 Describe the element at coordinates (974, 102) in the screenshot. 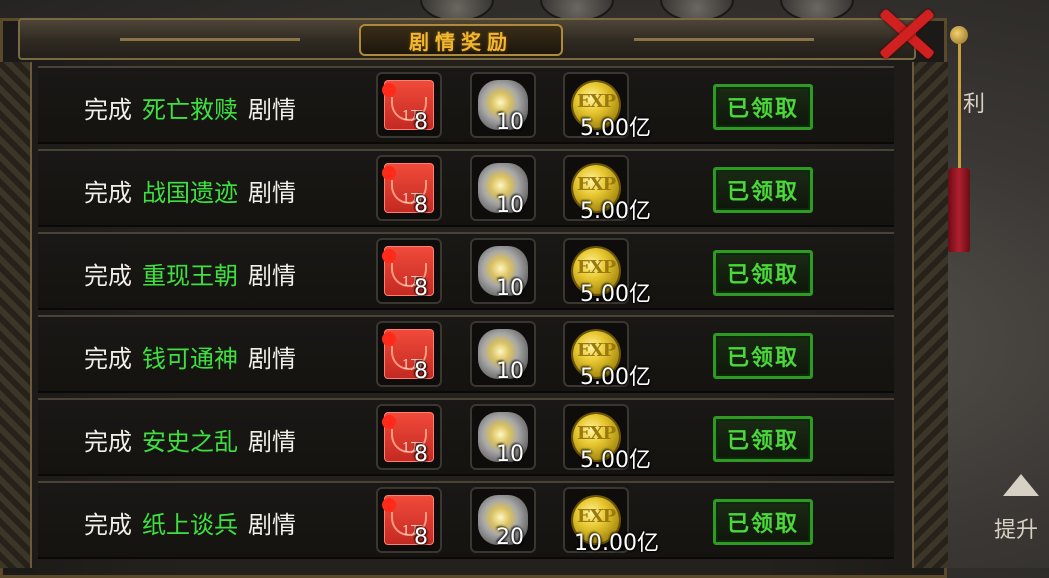

I see `side-menu-partial-label: 利` at that location.